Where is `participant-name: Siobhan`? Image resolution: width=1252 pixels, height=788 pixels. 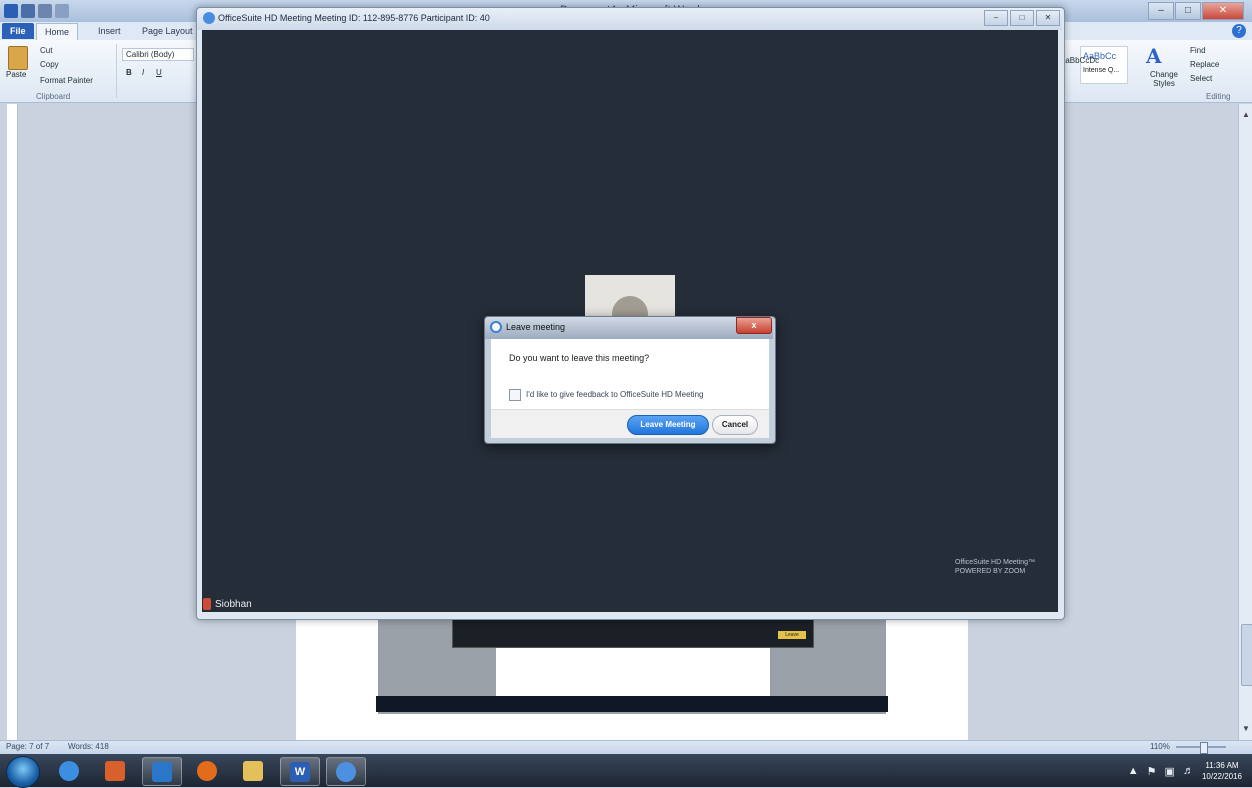 participant-name: Siobhan is located at coordinates (233, 604).